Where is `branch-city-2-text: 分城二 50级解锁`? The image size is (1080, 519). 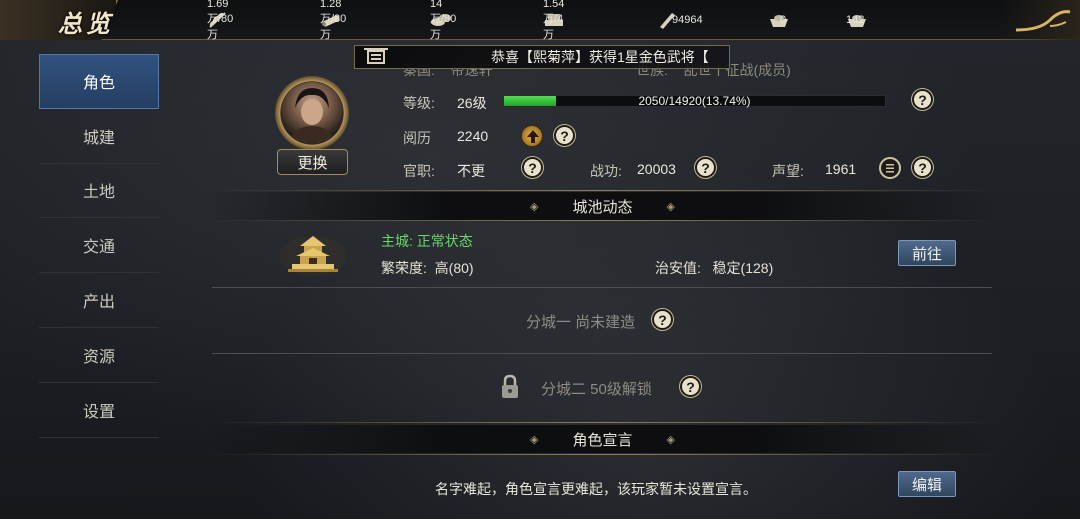
branch-city-2-text: 分城二 50级解锁 is located at coordinates (596, 389).